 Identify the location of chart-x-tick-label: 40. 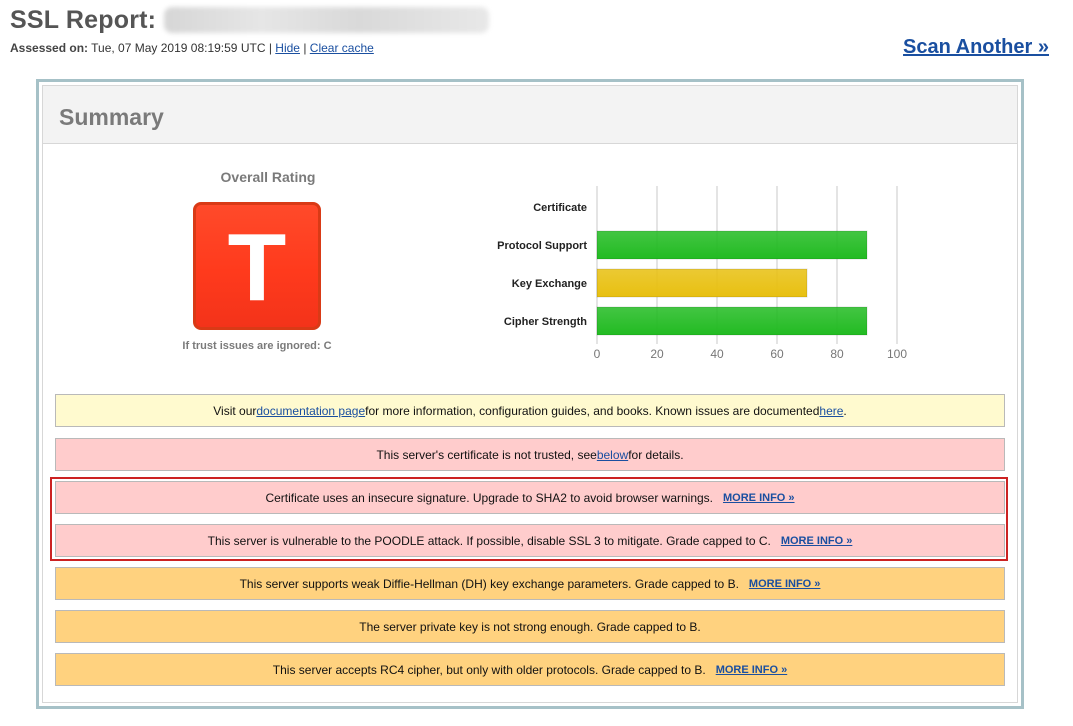
(717, 354).